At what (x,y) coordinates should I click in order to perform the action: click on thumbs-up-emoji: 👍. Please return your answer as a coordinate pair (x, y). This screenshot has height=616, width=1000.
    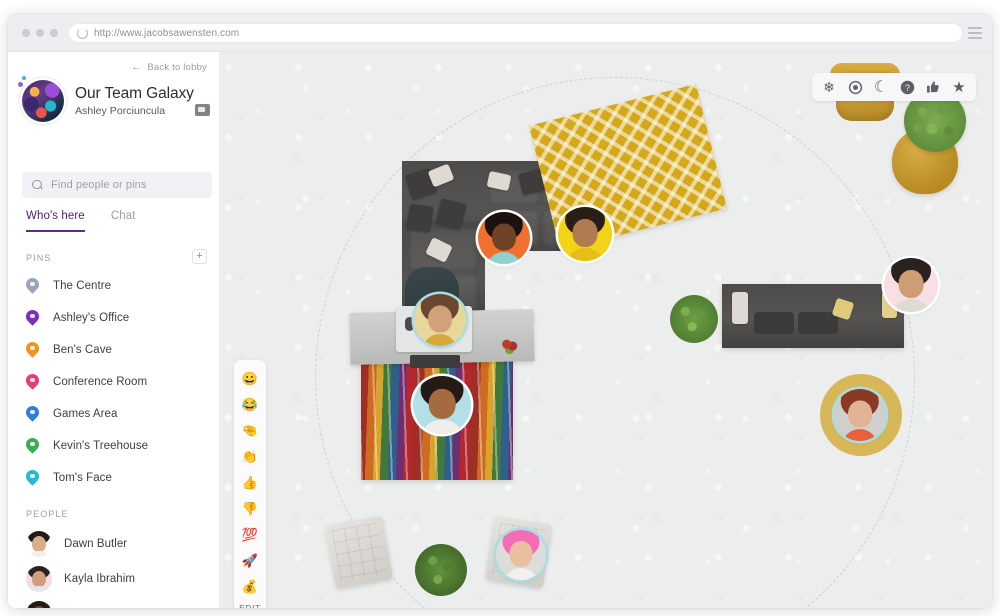
    Looking at the image, I should click on (250, 483).